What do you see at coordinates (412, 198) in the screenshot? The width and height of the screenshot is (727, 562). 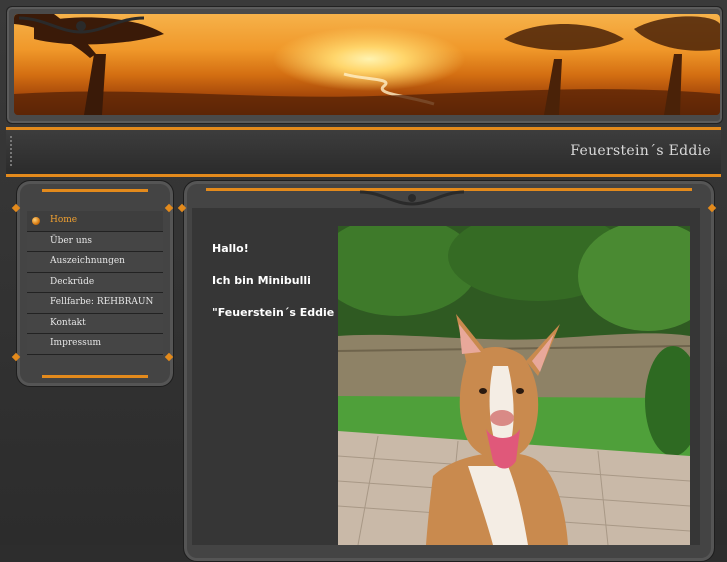 I see `content-ornament` at bounding box center [412, 198].